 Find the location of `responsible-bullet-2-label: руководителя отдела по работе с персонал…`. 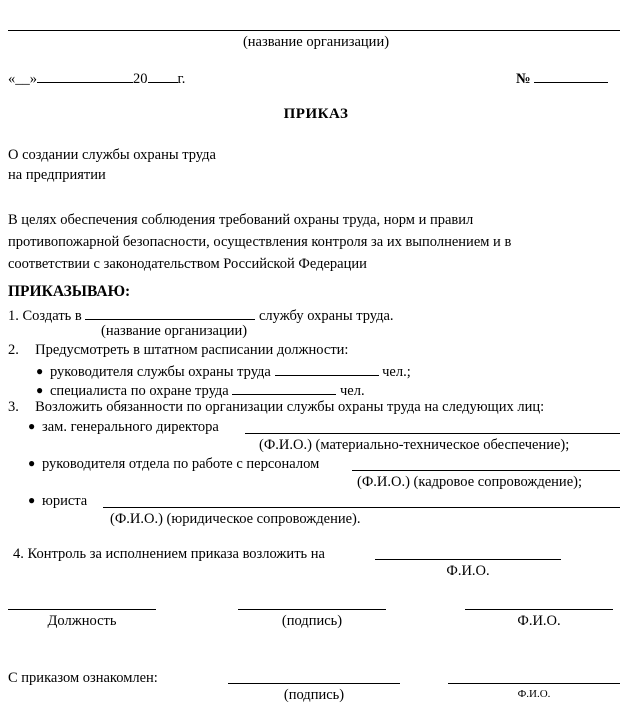

responsible-bullet-2-label: руководителя отдела по работе с персонал… is located at coordinates (181, 464).